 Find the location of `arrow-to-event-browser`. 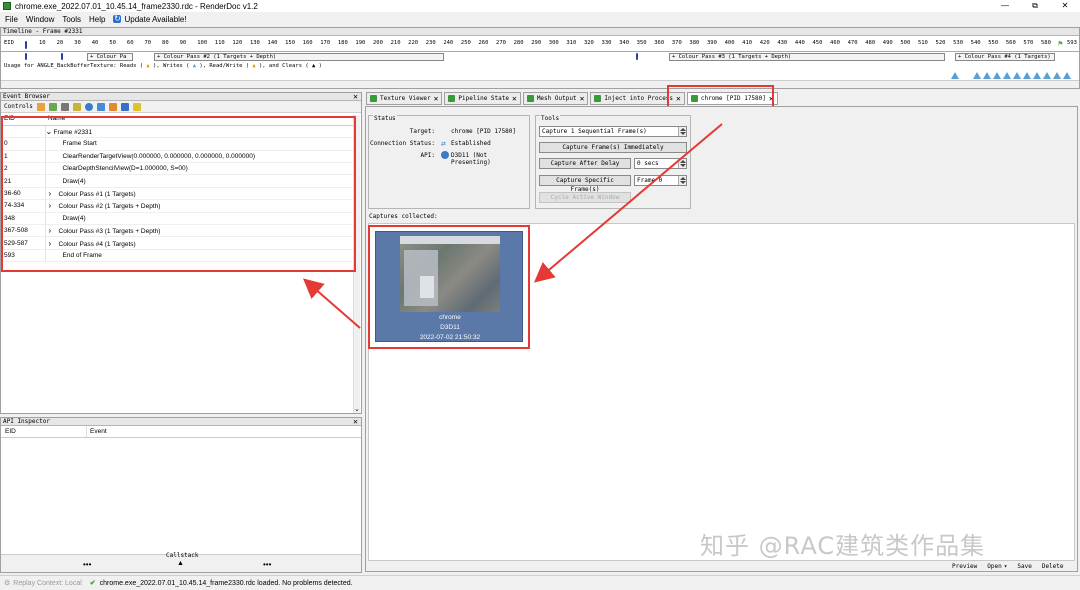

arrow-to-event-browser is located at coordinates (331, 303).